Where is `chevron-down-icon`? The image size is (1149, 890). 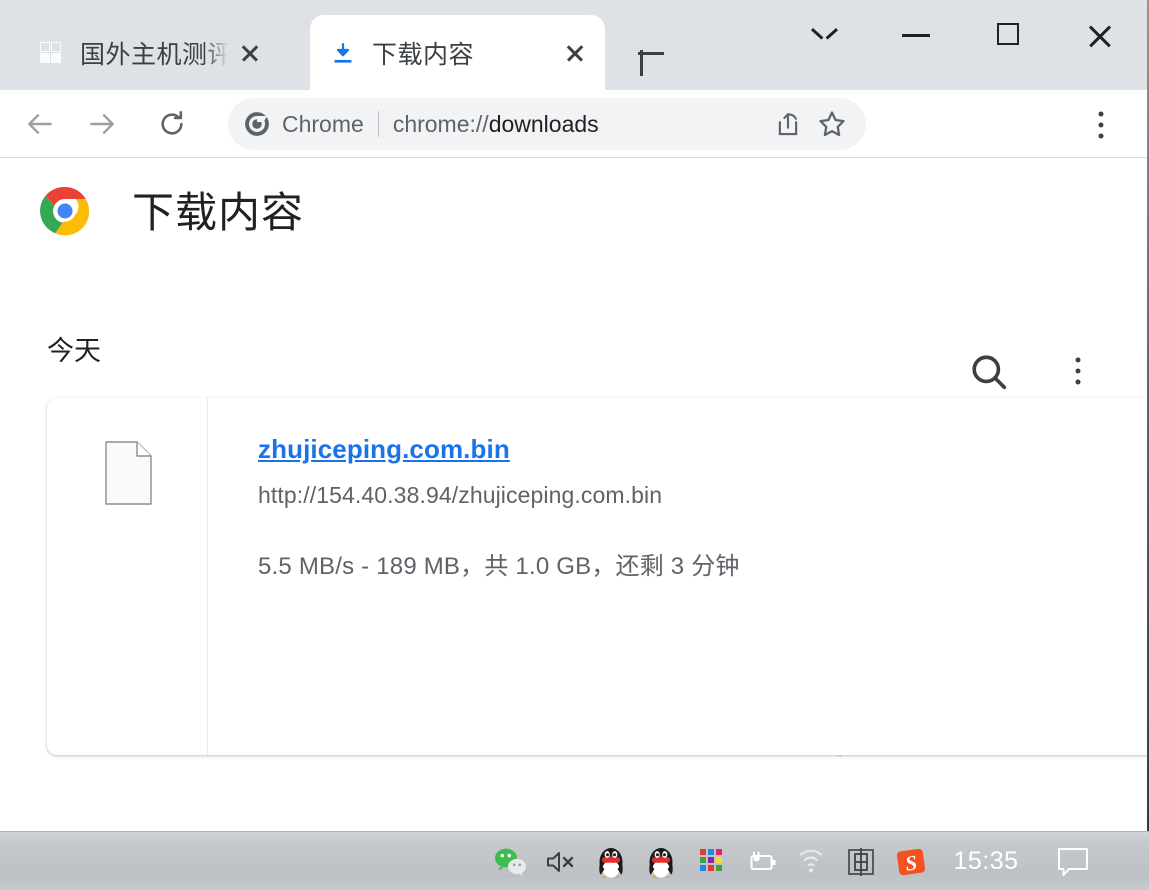
chevron-down-icon is located at coordinates (824, 34).